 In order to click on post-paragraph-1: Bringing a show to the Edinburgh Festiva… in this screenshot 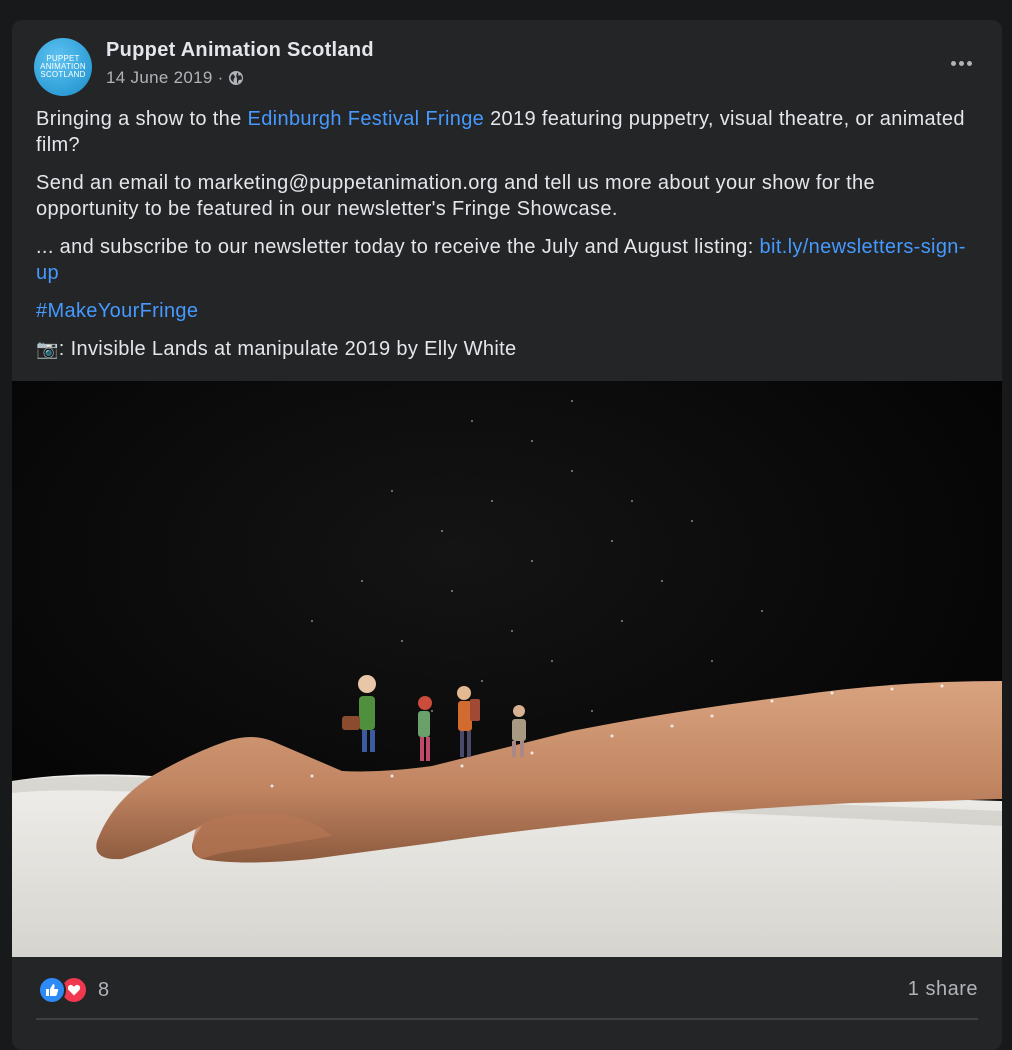, I will do `click(506, 132)`.